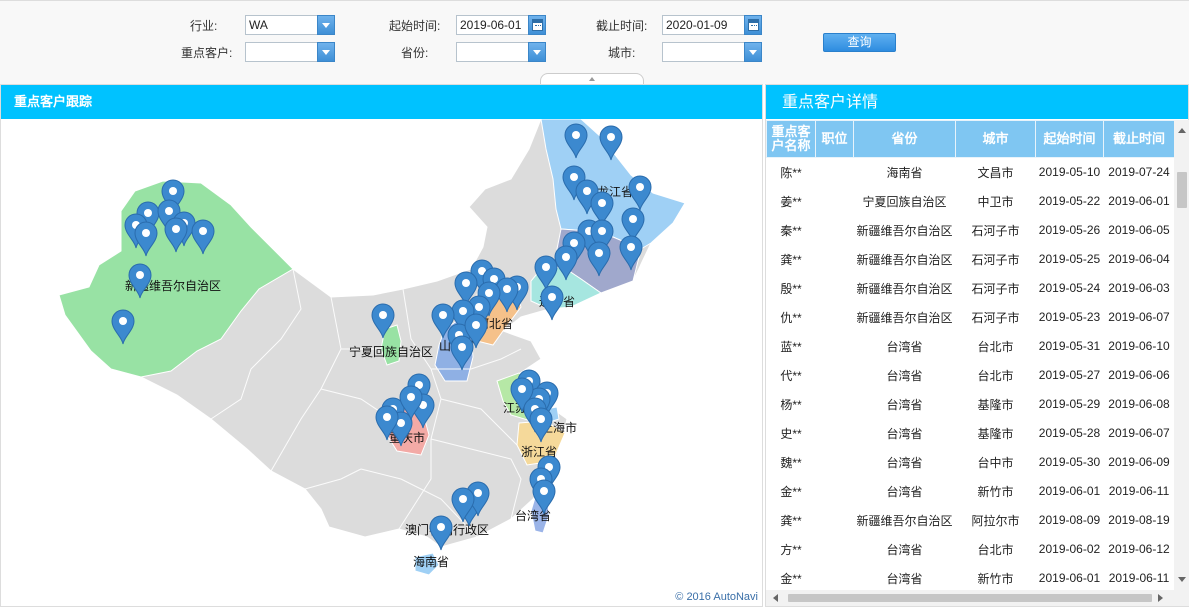  I want to click on cell-name: 龚**, so click(791, 259).